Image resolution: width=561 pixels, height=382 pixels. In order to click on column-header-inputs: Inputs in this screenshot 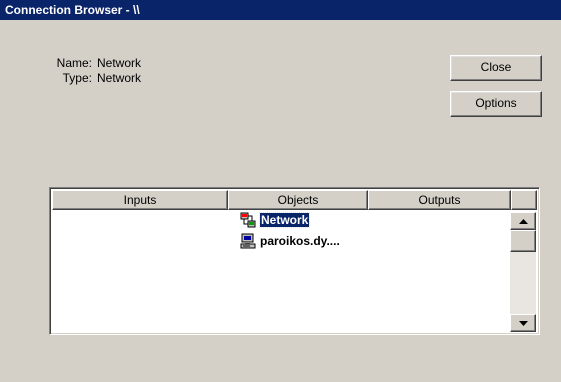, I will do `click(140, 200)`.